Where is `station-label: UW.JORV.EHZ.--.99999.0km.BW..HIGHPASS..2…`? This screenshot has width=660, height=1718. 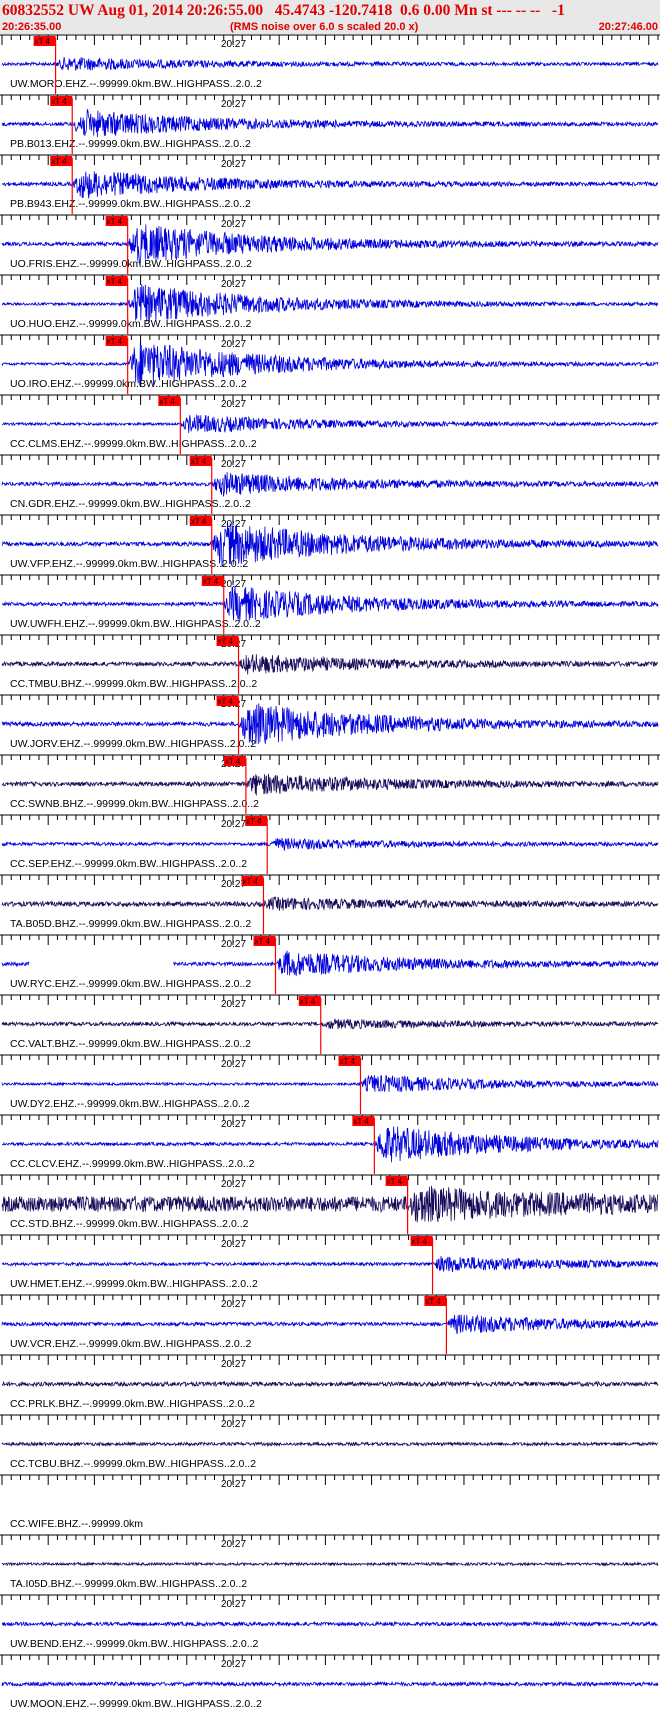 station-label: UW.JORV.EHZ.--.99999.0km.BW..HIGHPASS..2… is located at coordinates (133, 744).